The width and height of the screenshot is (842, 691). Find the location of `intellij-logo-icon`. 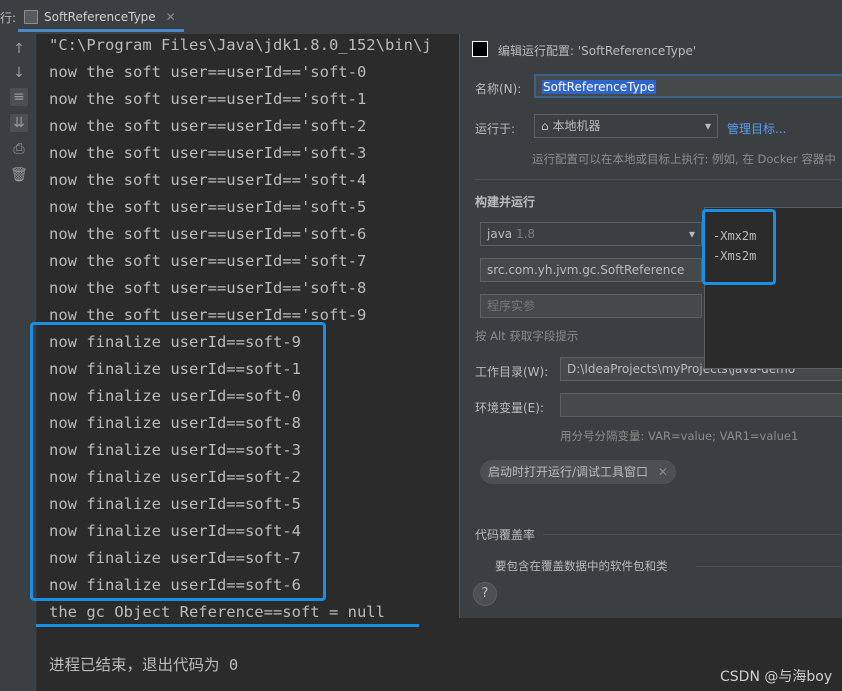

intellij-logo-icon is located at coordinates (480, 49).